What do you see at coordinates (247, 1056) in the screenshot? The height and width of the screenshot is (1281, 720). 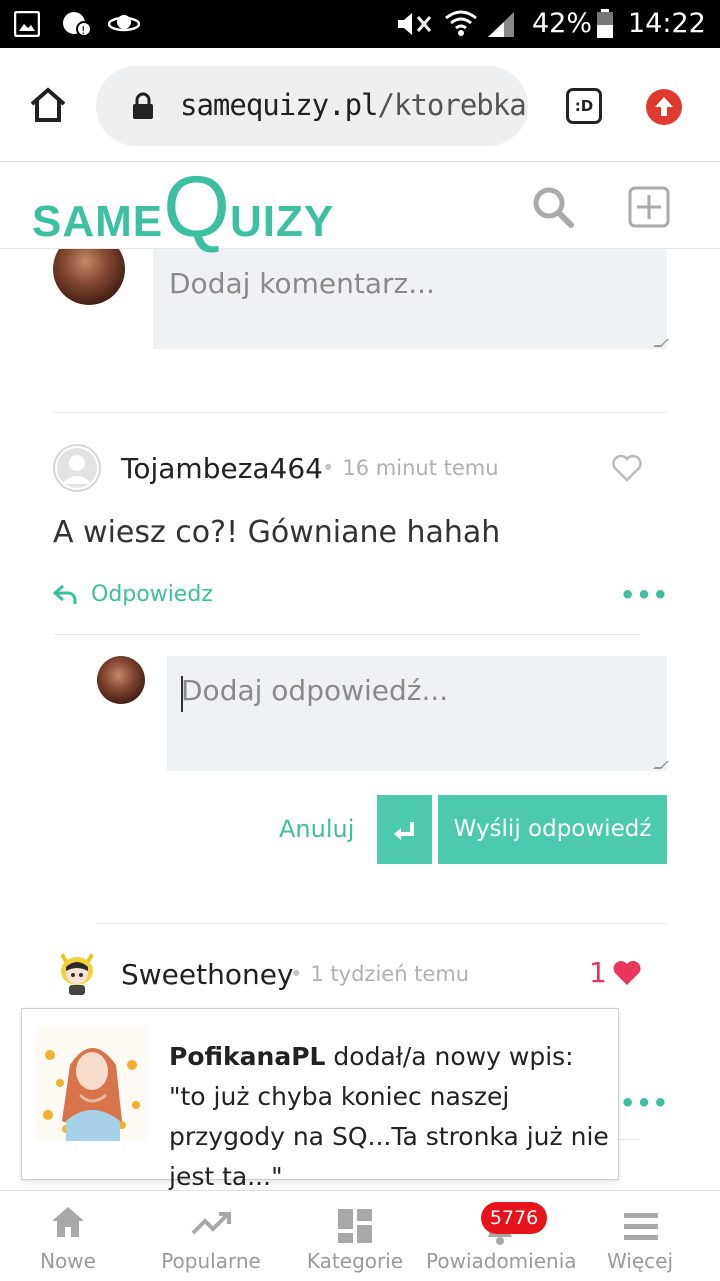 I see `toast-username: PofikanaPL` at bounding box center [247, 1056].